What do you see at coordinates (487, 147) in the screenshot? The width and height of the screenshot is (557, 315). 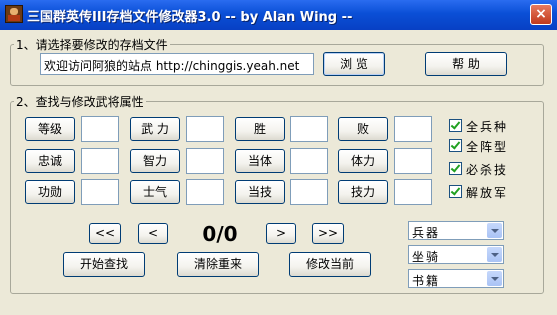 I see `checkbox-all-formations-label: 全阵型` at bounding box center [487, 147].